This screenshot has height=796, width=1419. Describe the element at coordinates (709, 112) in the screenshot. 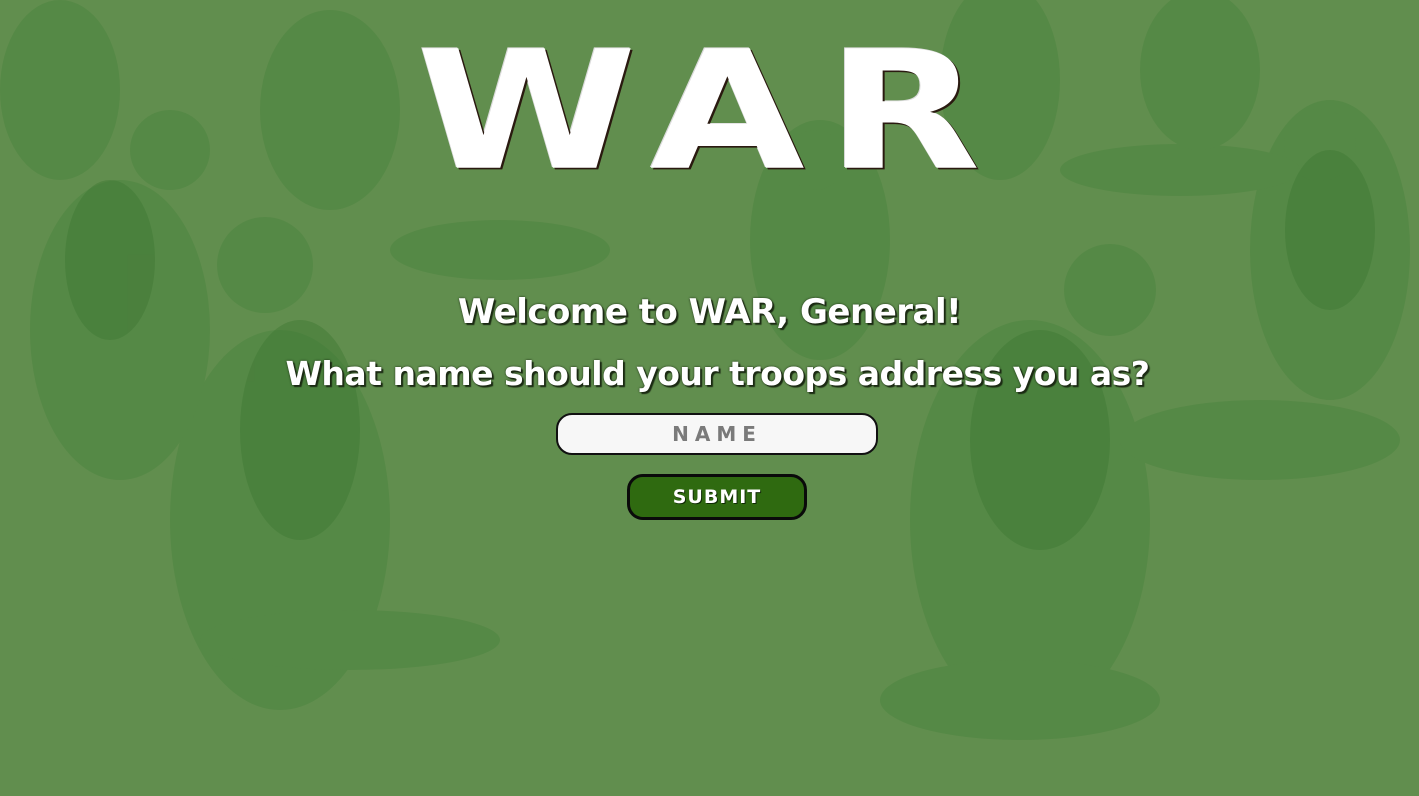

I see `game-title: WAR` at that location.